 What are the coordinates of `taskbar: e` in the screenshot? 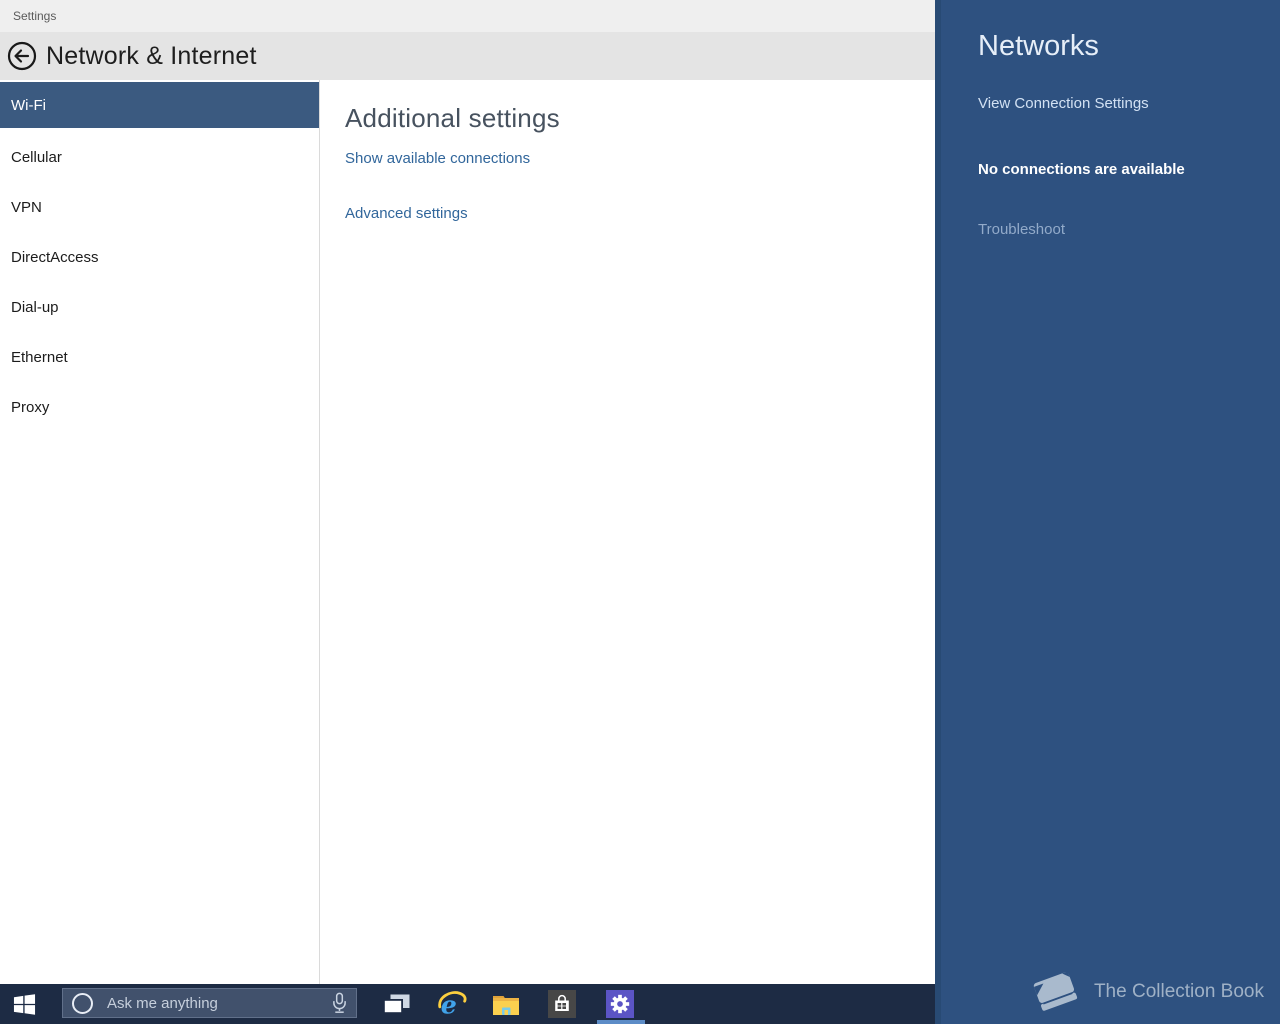 It's located at (467, 1004).